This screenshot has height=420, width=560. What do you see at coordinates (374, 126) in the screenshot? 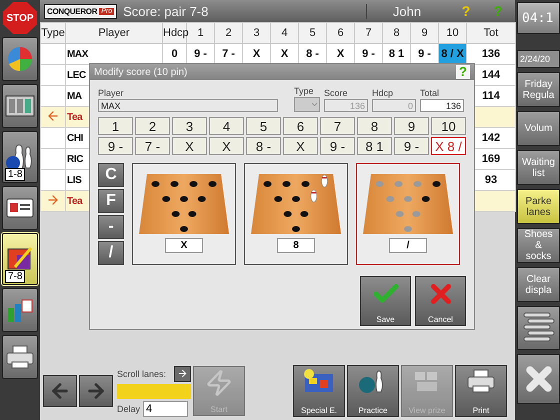
I see `frame-number: 8` at bounding box center [374, 126].